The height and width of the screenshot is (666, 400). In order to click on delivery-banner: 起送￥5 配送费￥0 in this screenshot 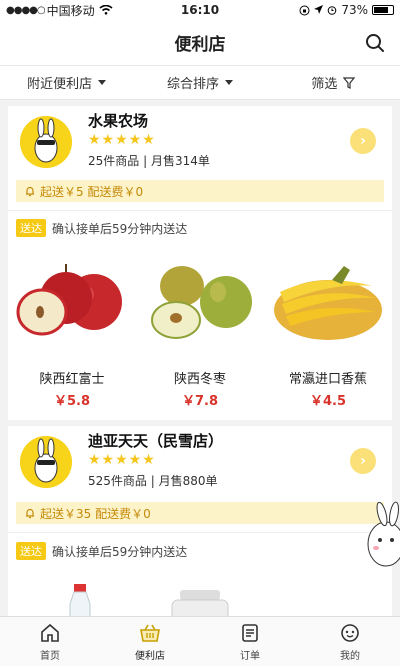, I will do `click(200, 191)`.